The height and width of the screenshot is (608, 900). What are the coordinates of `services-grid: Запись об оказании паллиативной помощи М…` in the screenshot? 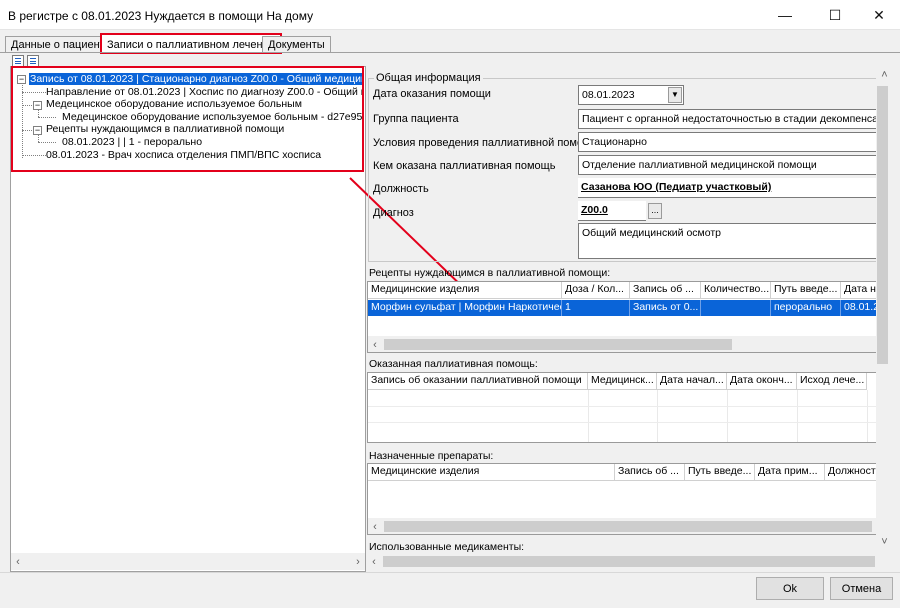 It's located at (622, 407).